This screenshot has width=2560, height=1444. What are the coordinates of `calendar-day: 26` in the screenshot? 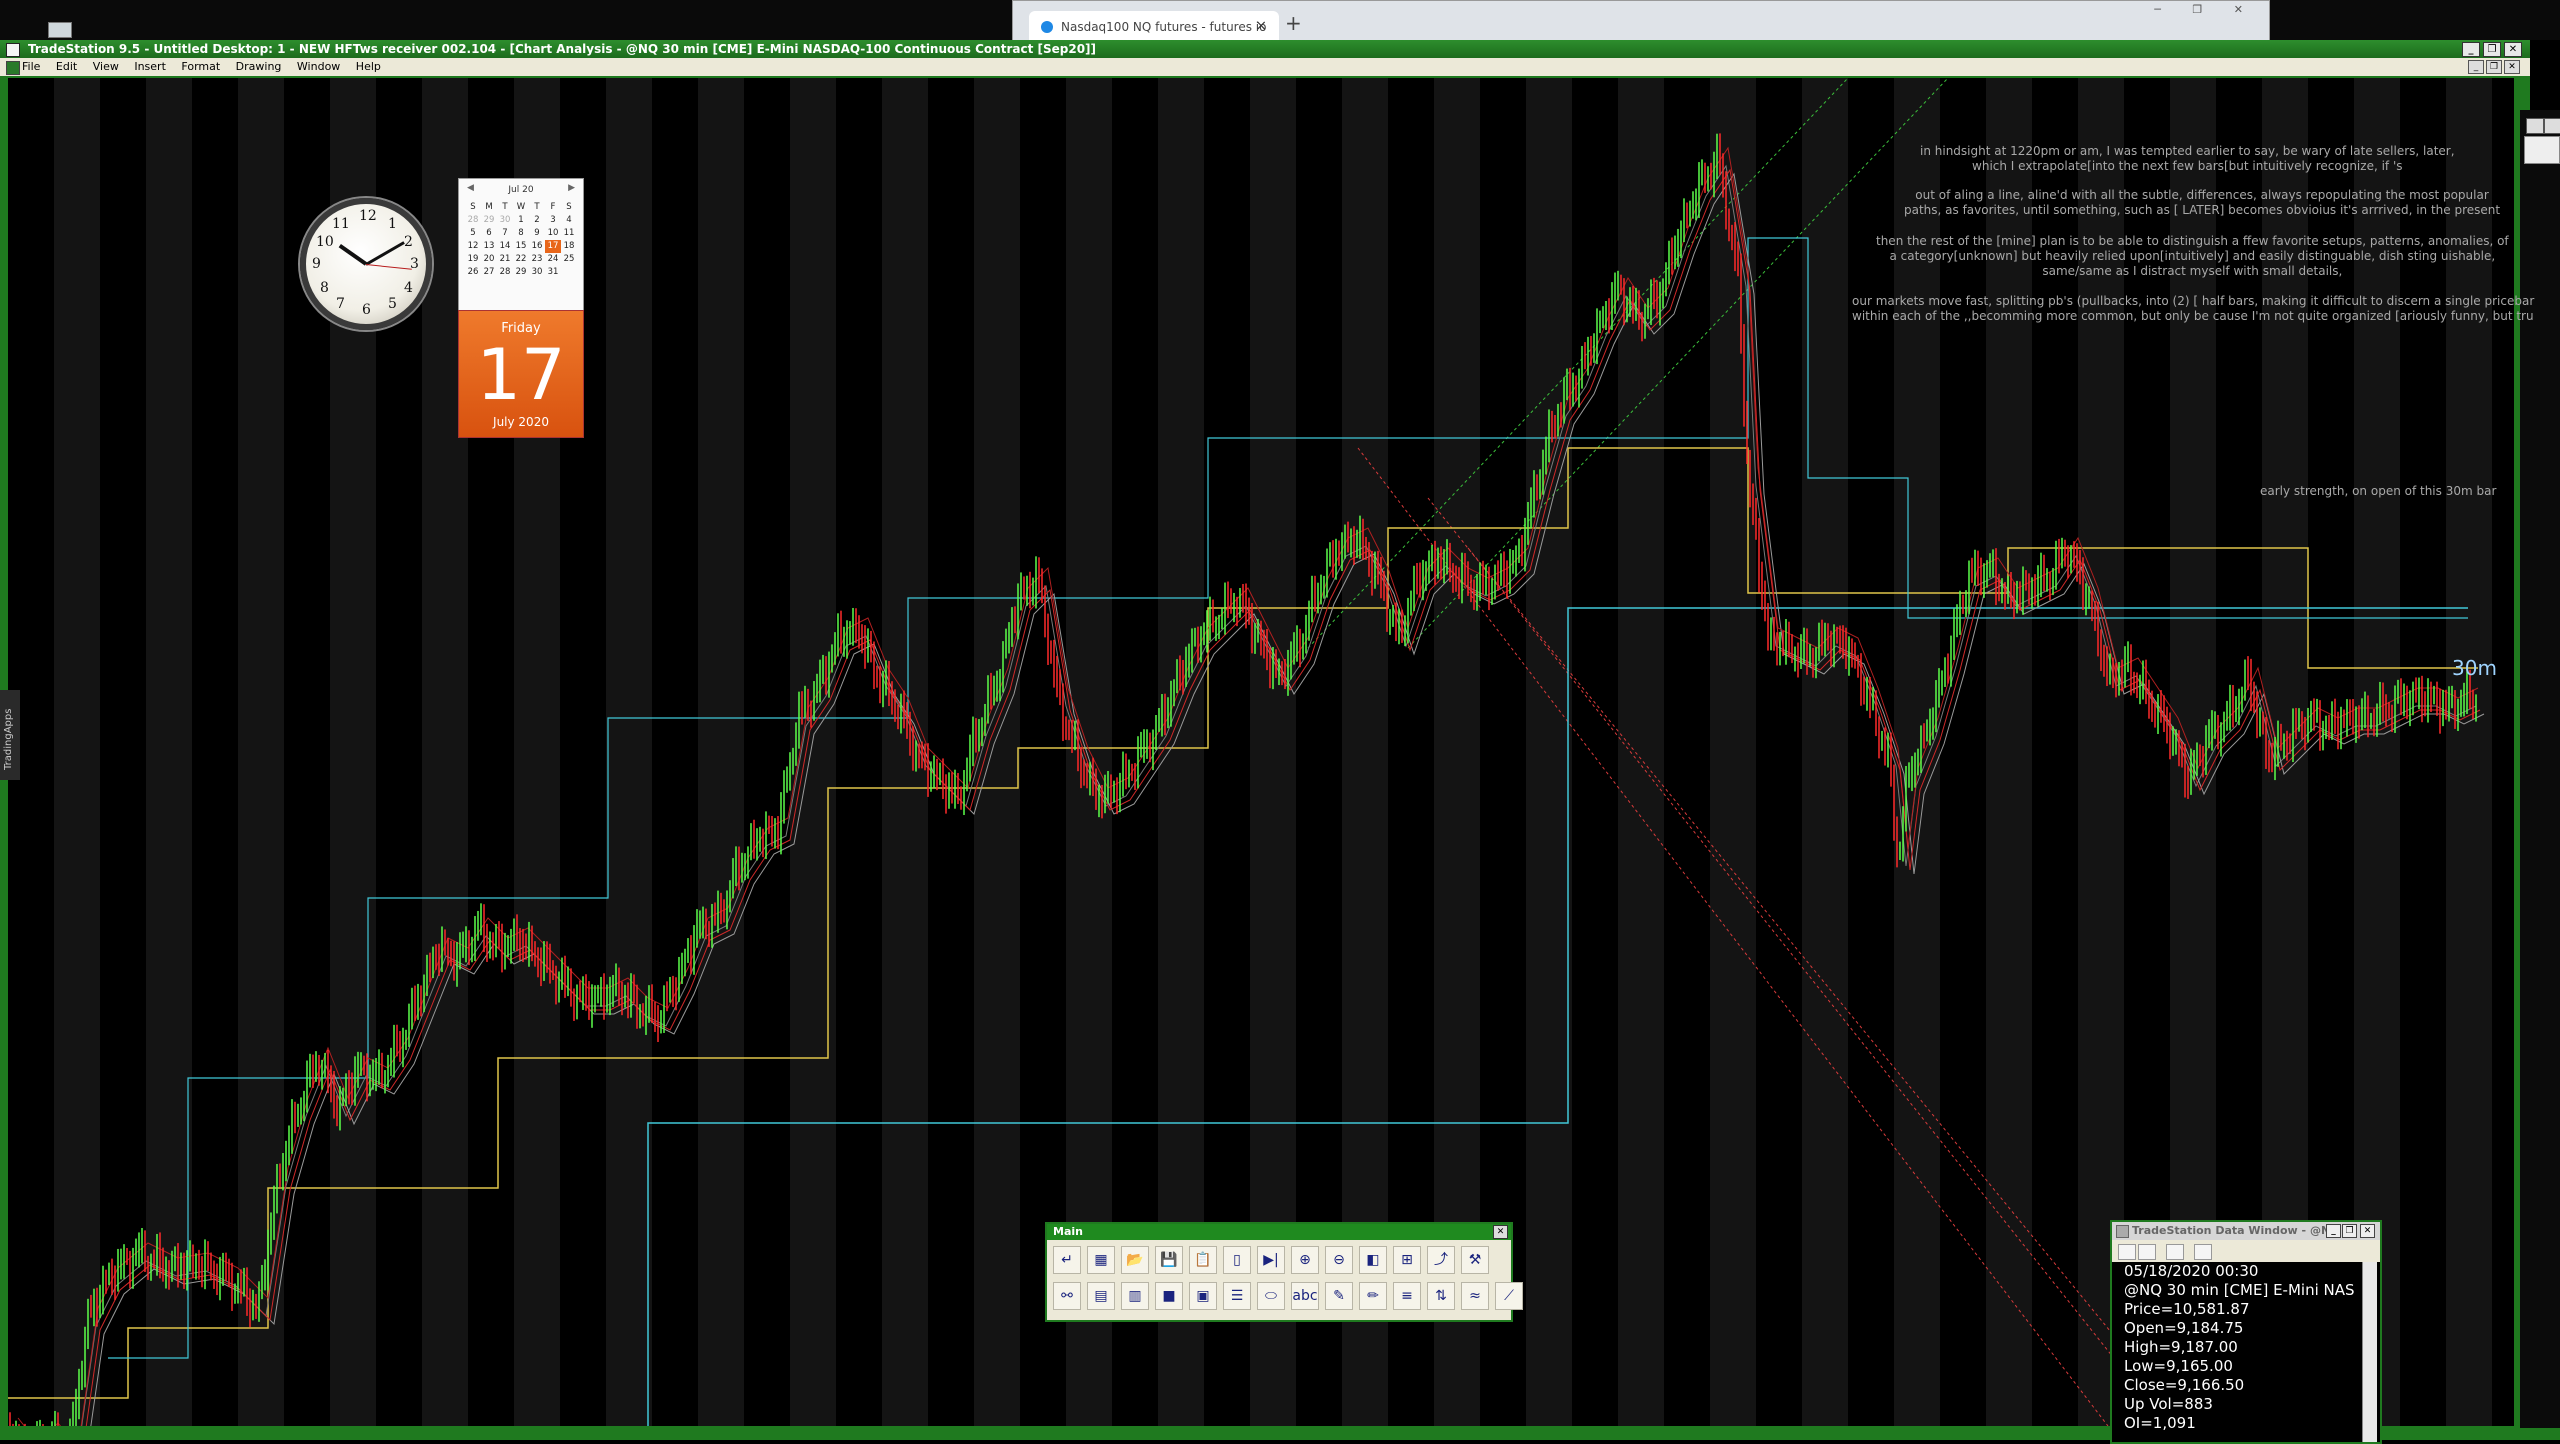 It's located at (473, 272).